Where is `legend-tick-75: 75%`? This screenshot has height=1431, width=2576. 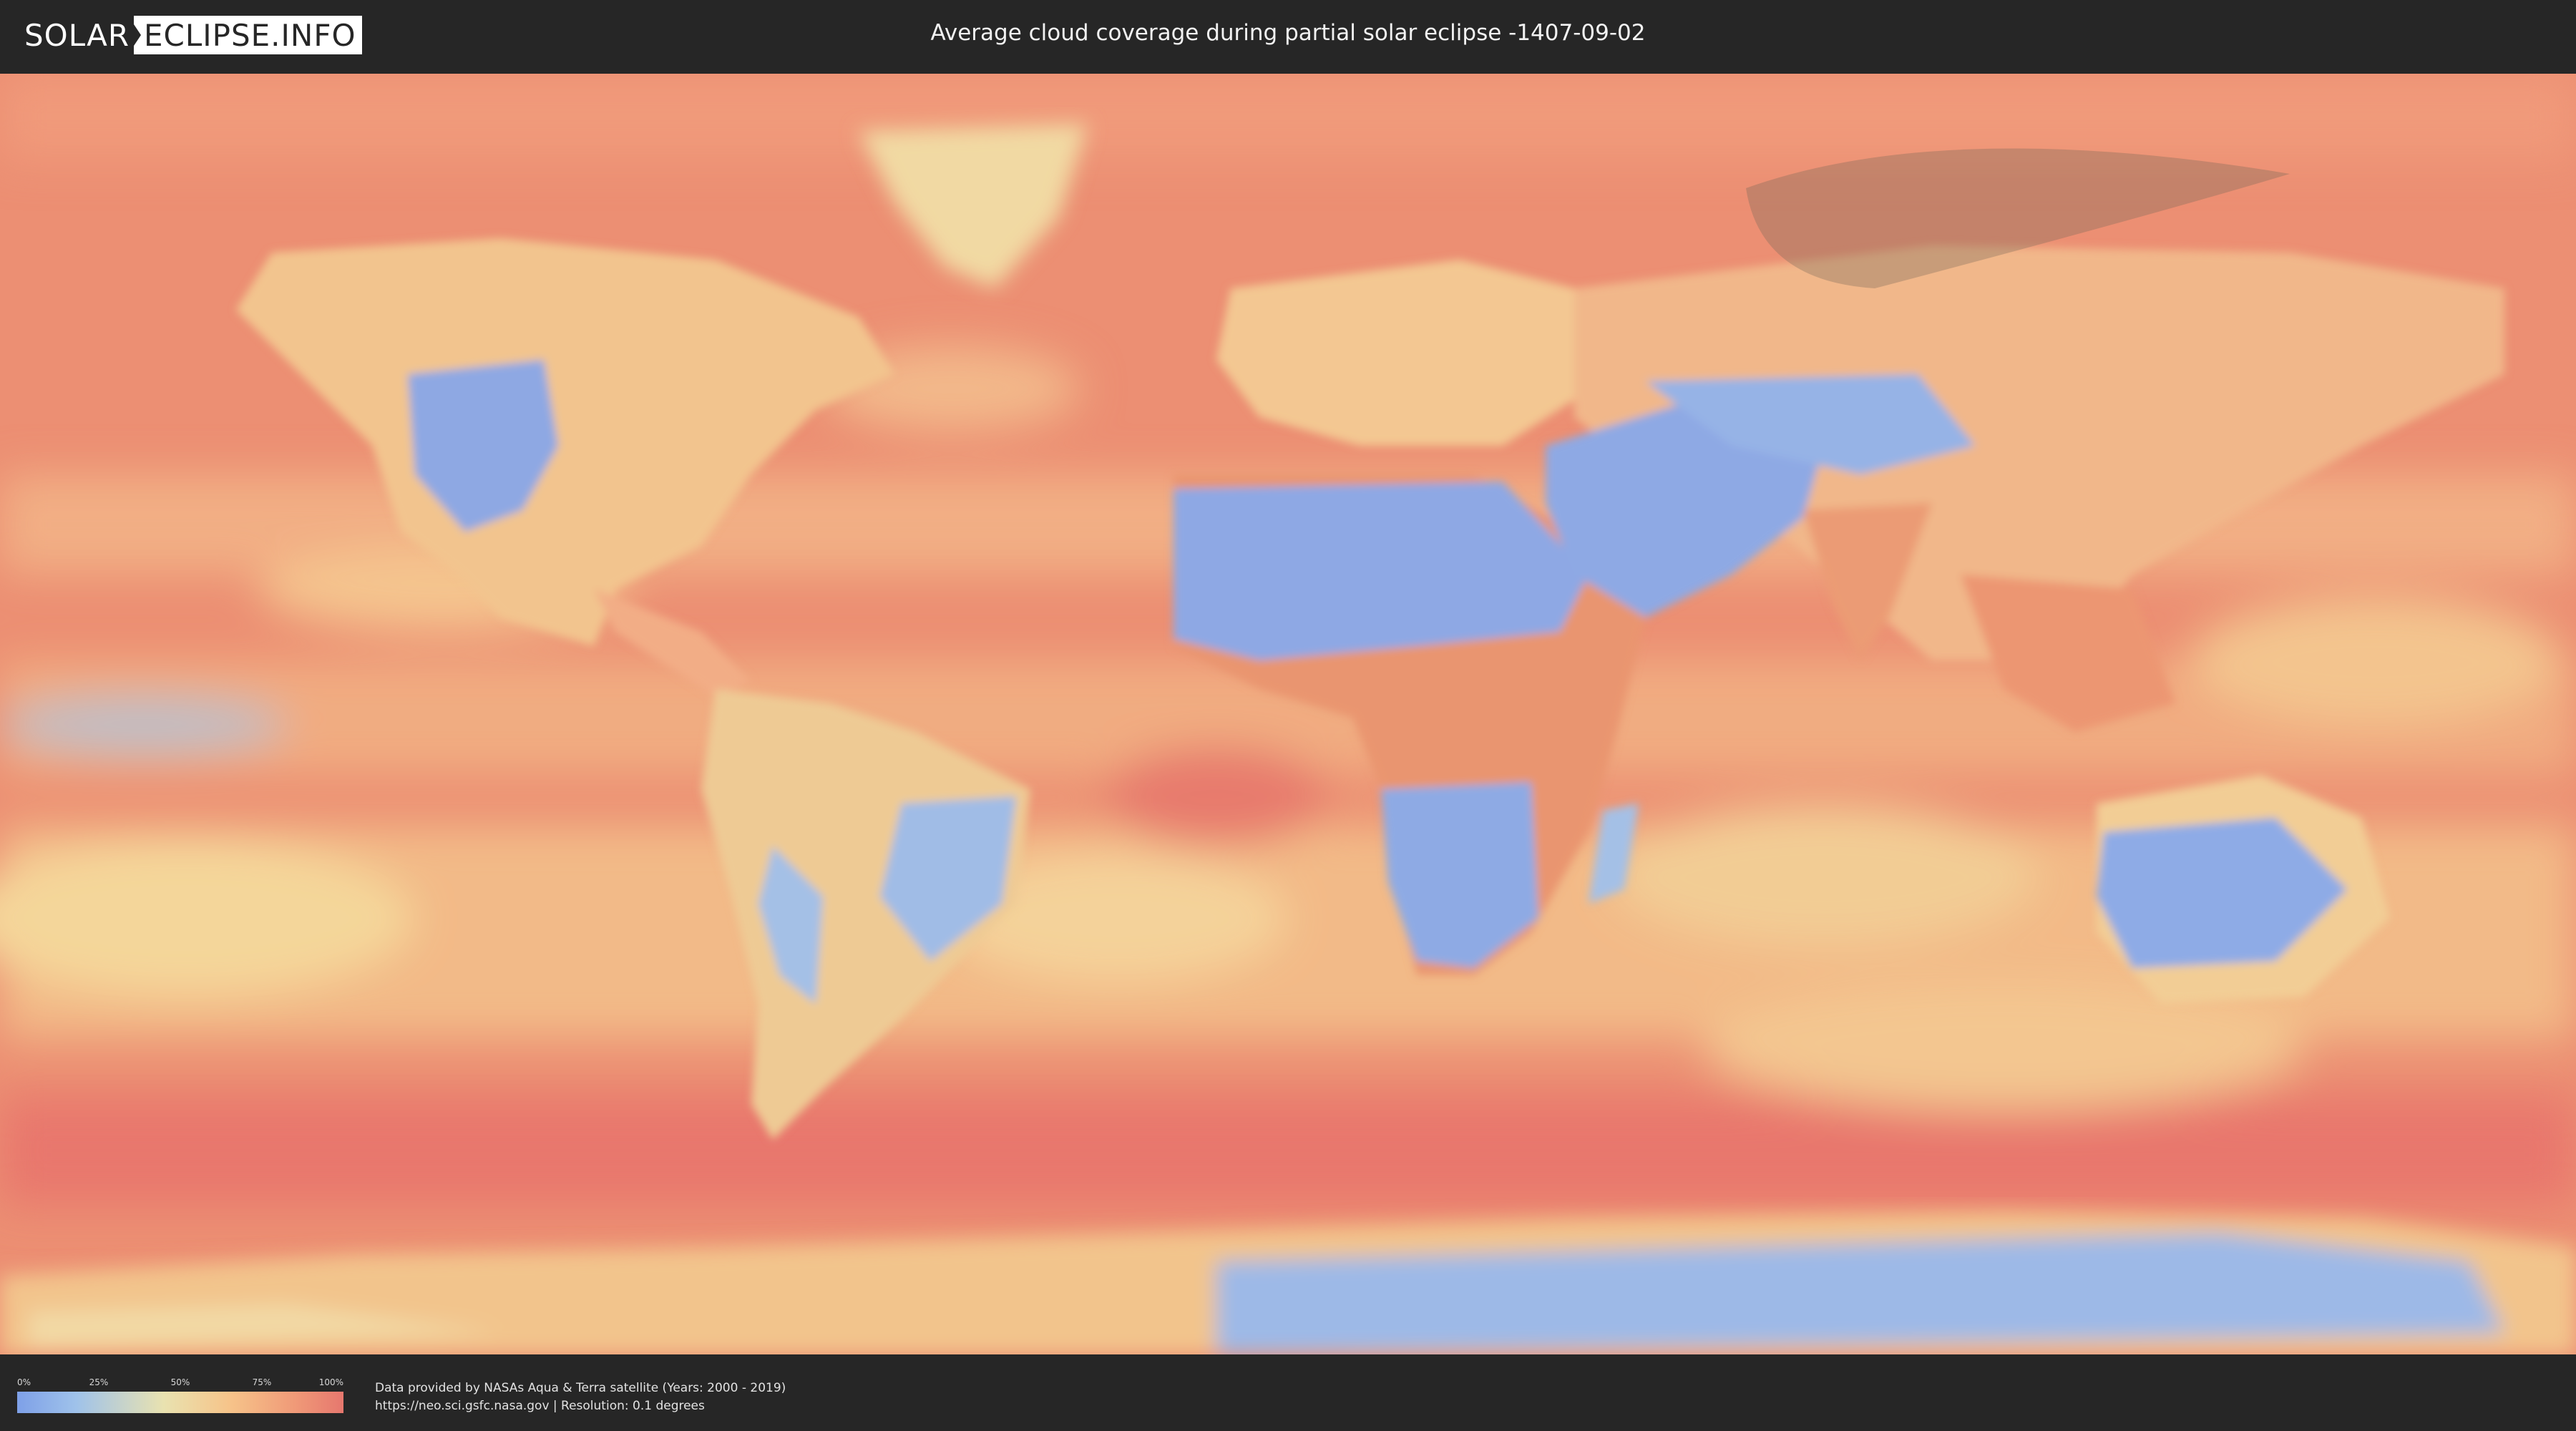 legend-tick-75: 75% is located at coordinates (262, 1382).